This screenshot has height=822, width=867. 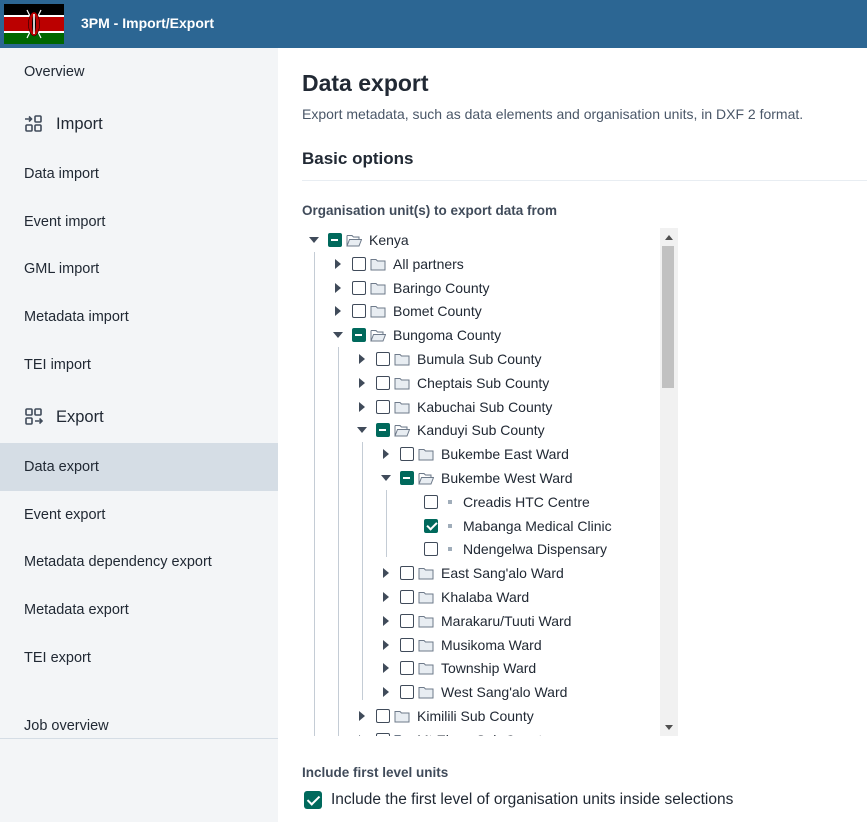 I want to click on tree-node-label: Kanduyi Sub County, so click(x=481, y=430).